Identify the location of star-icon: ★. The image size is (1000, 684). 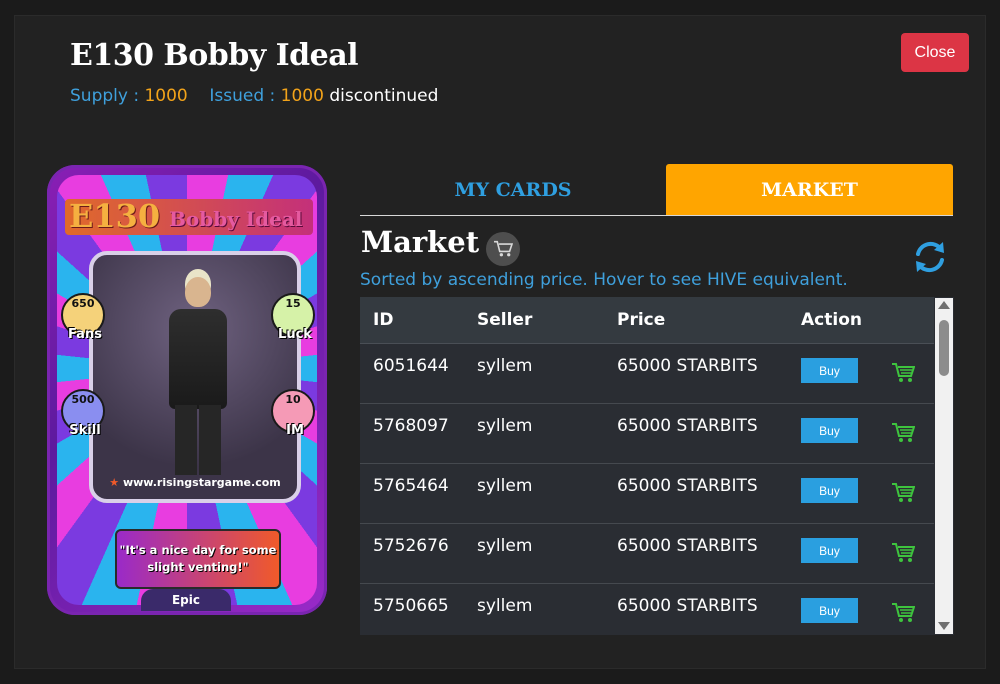
(114, 482).